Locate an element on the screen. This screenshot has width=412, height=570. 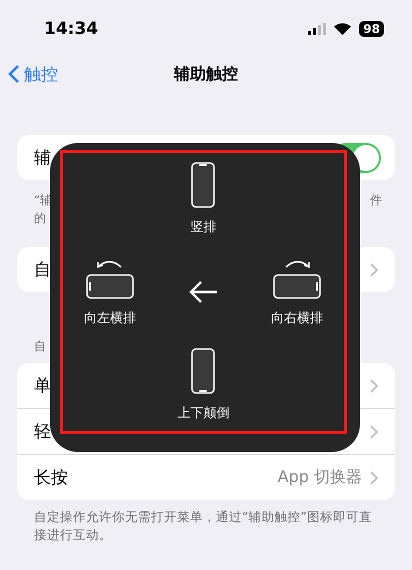
footer-text: 自定操作允许你无需打开菜单，通过“辅助触控”图标即可直接进行互动。 is located at coordinates (203, 526).